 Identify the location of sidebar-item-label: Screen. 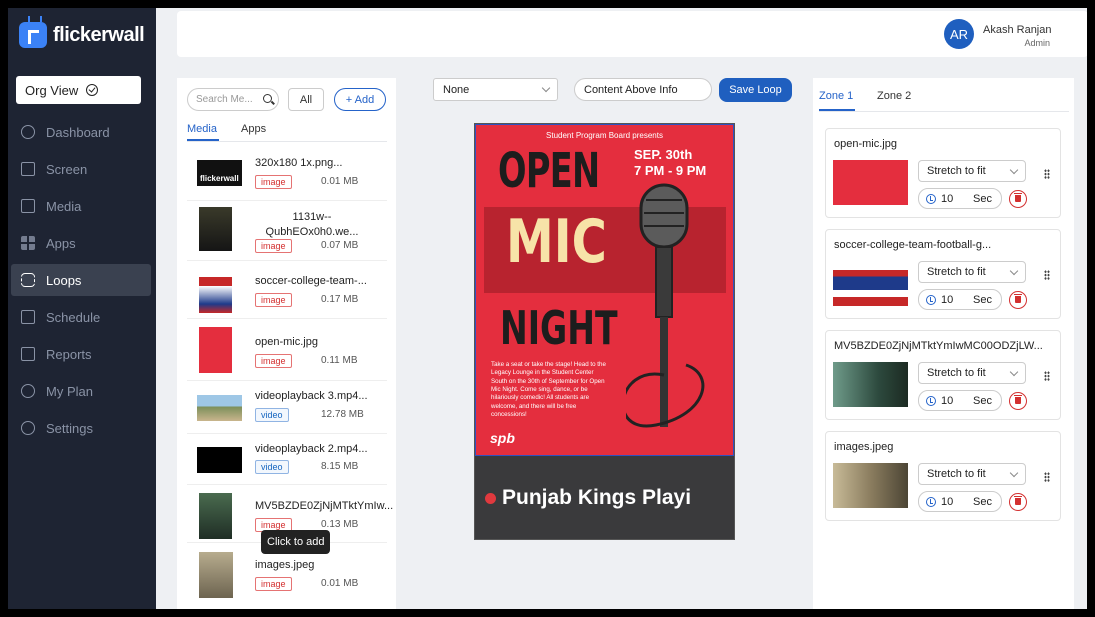
(67, 169).